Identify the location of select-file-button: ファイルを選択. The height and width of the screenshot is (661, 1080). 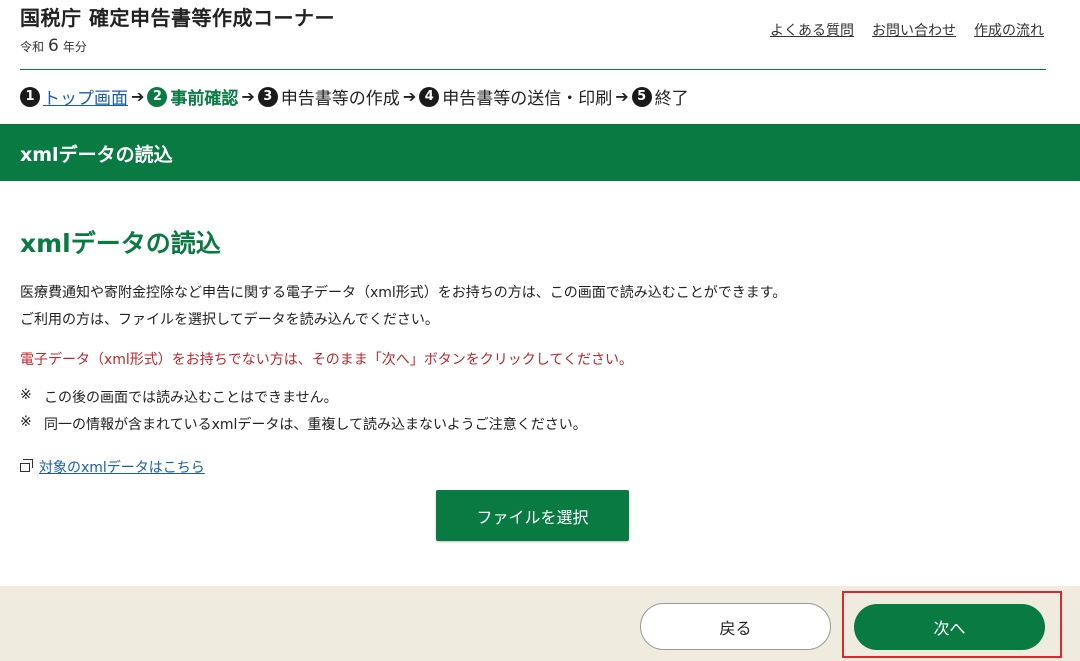
(532, 515).